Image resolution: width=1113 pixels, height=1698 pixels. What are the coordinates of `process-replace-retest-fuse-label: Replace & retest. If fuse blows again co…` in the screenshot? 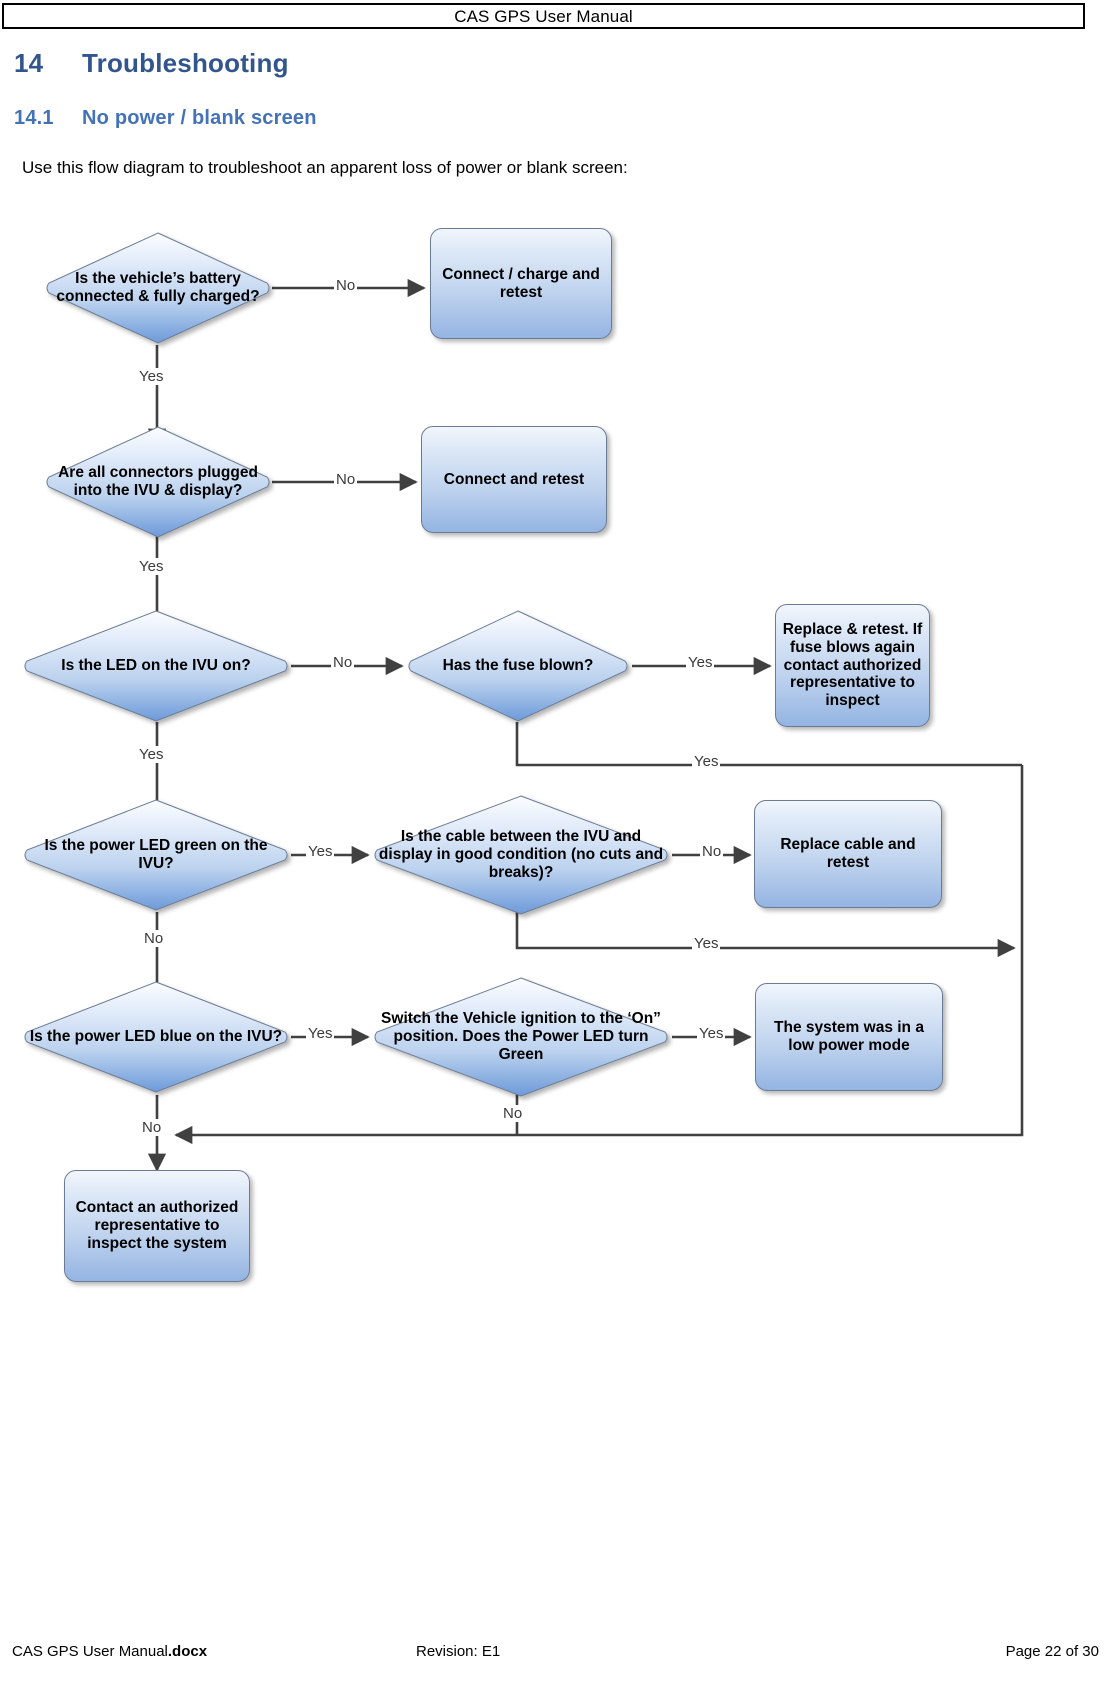 It's located at (852, 665).